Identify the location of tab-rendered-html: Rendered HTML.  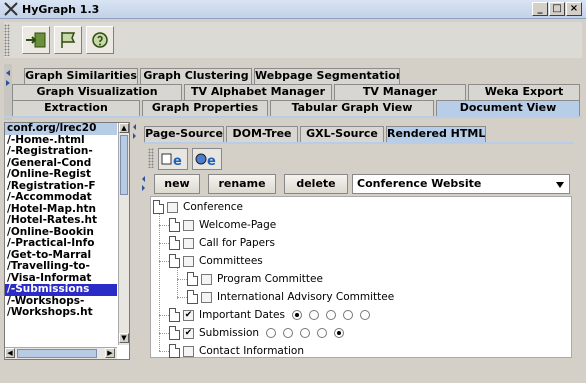
(436, 134).